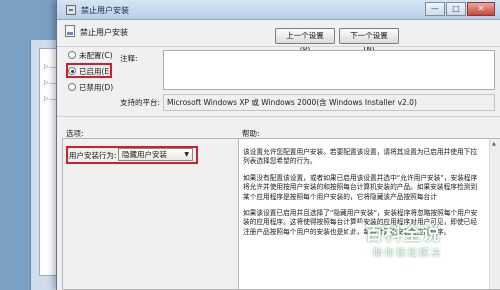 The image size is (500, 290). Describe the element at coordinates (403, 234) in the screenshot. I see `watermark-title: 百科全说` at that location.